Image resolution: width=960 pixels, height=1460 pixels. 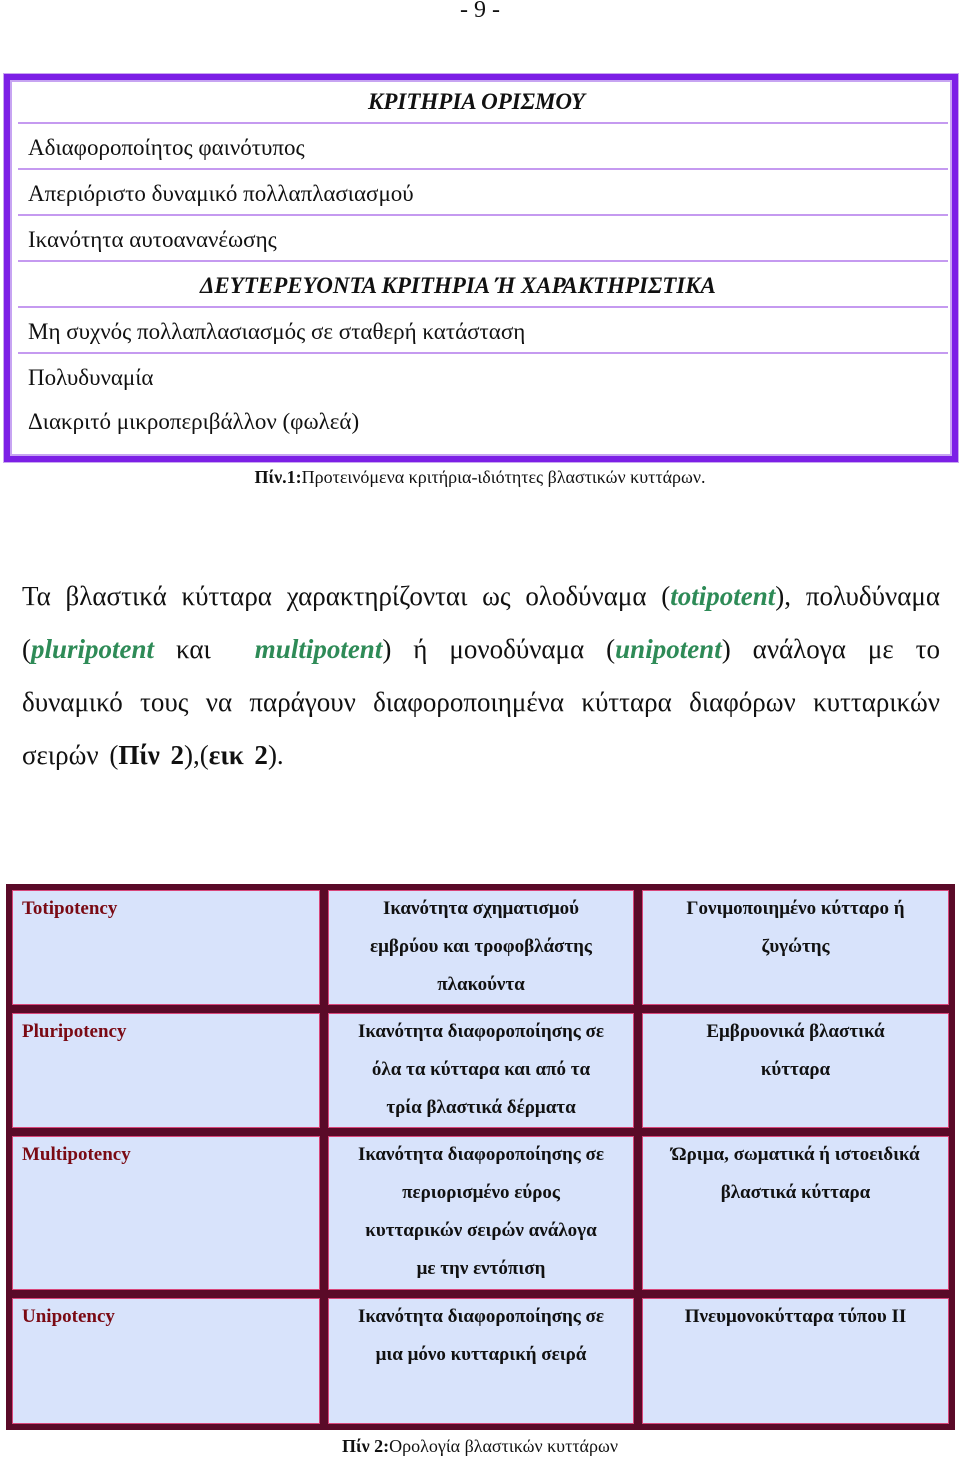 What do you see at coordinates (196, 755) in the screenshot?
I see `paragraph-text: ),(` at bounding box center [196, 755].